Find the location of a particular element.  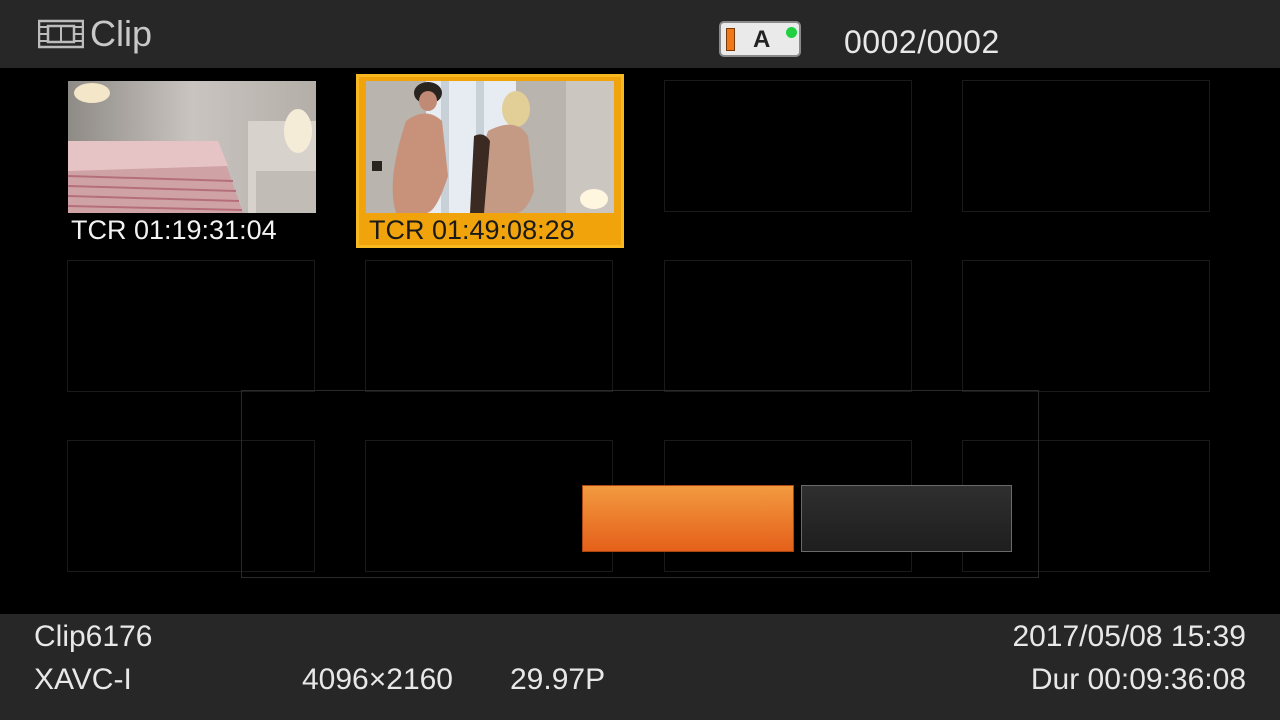

film-strip-icon is located at coordinates (61, 34).